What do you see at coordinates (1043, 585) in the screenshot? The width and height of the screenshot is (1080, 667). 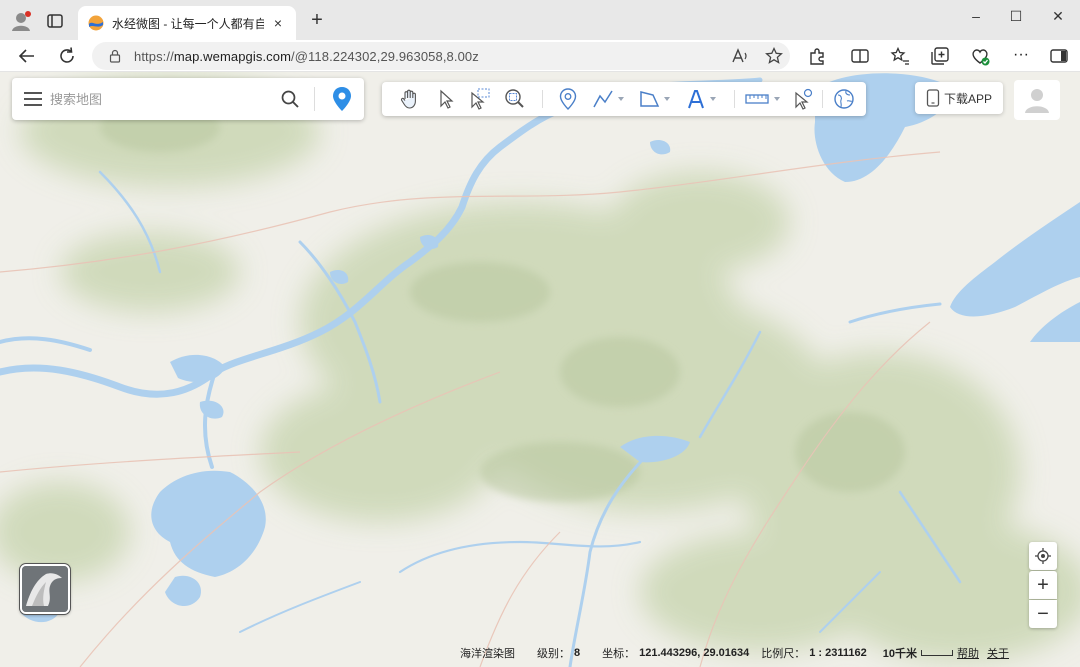 I see `zoom-in-button: +` at bounding box center [1043, 585].